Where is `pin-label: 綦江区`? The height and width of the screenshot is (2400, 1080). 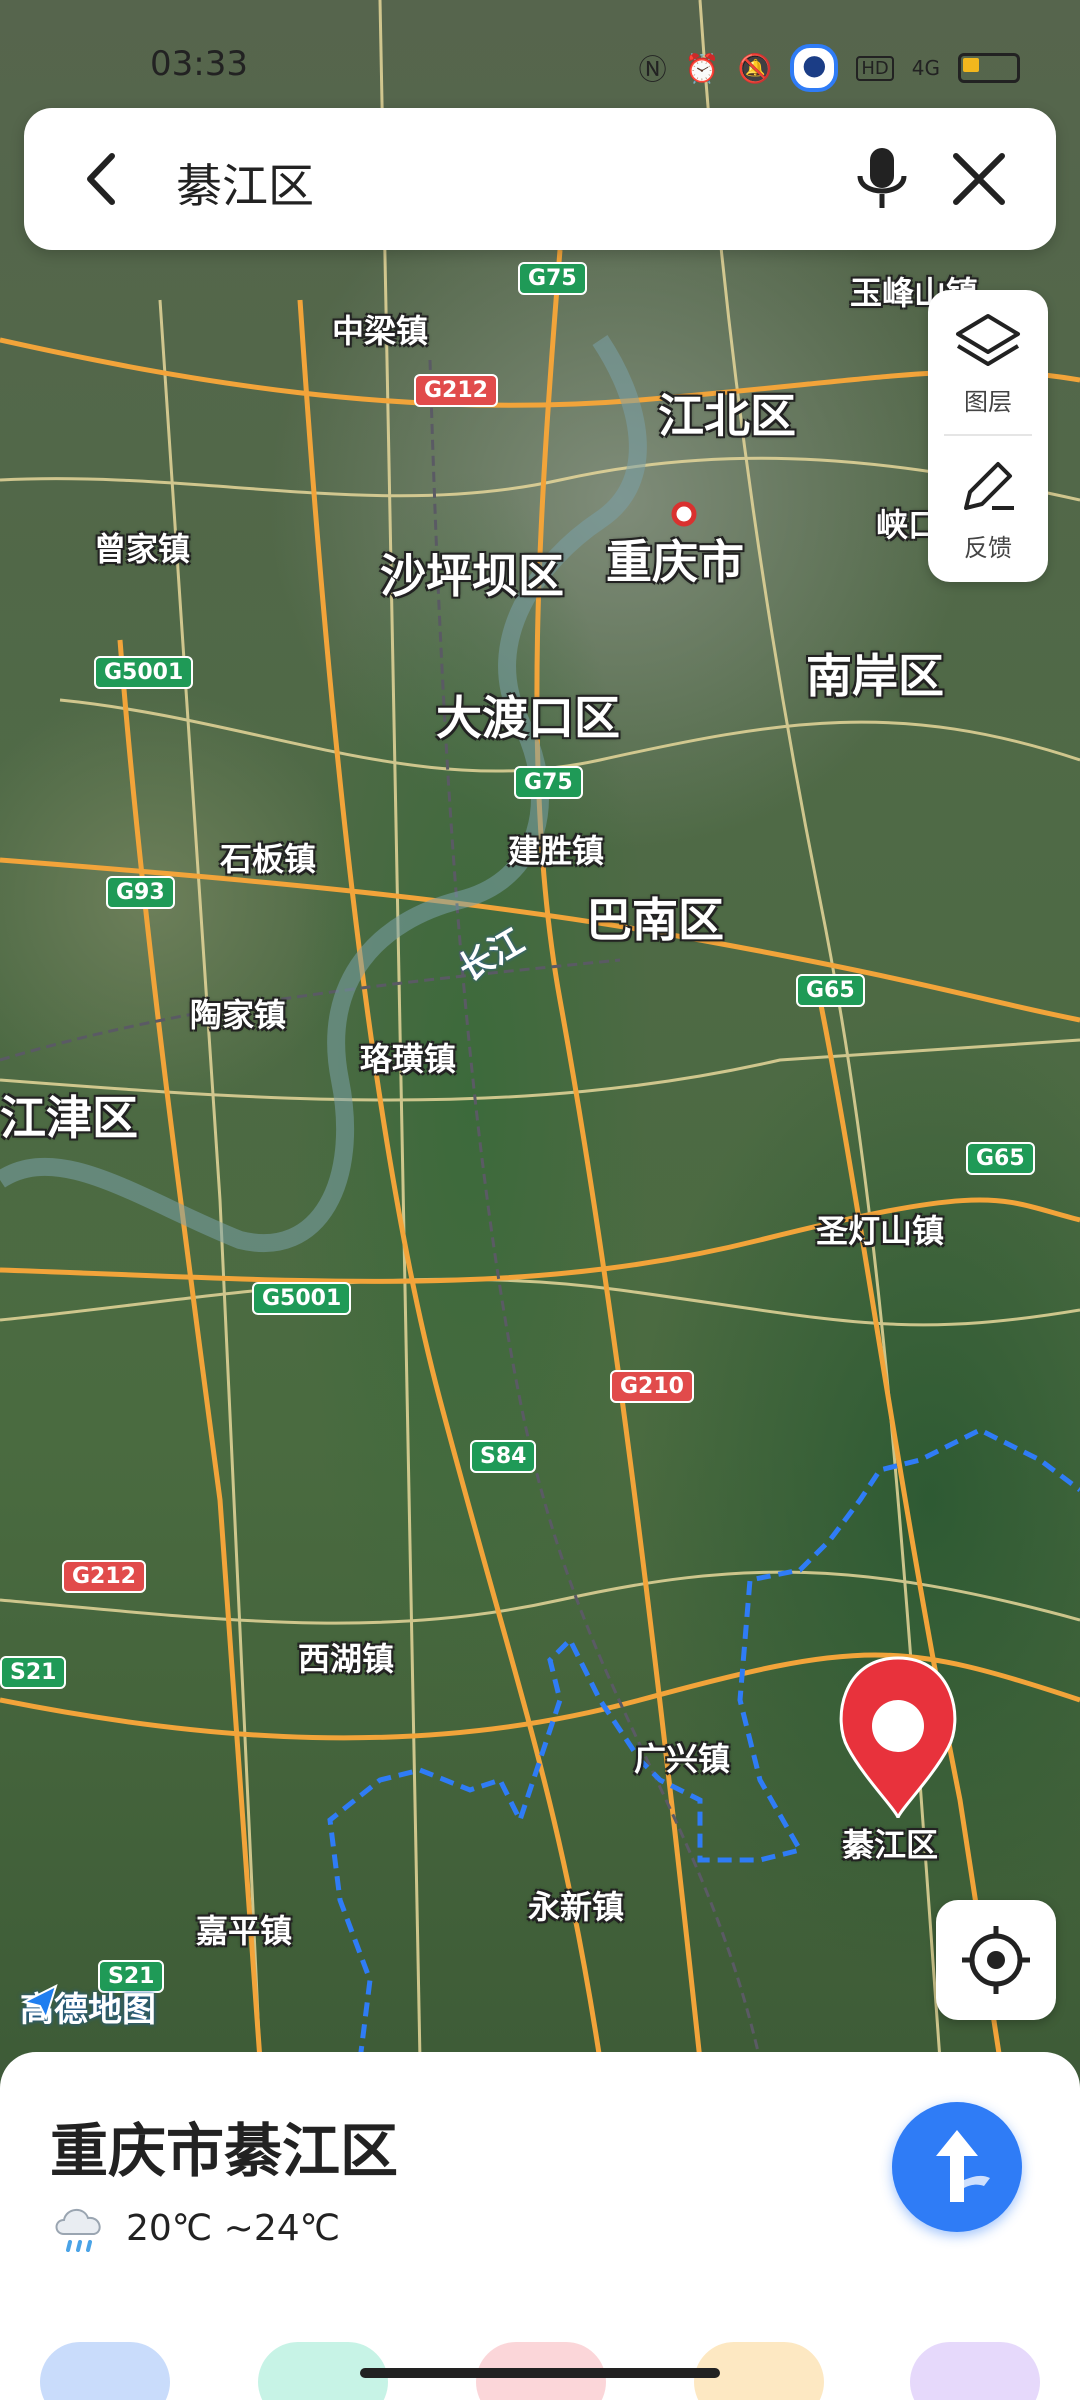 pin-label: 綦江区 is located at coordinates (890, 1843).